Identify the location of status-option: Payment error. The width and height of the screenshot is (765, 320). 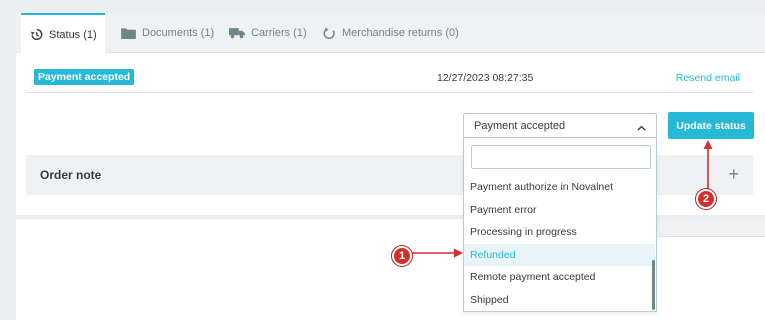
(559, 210).